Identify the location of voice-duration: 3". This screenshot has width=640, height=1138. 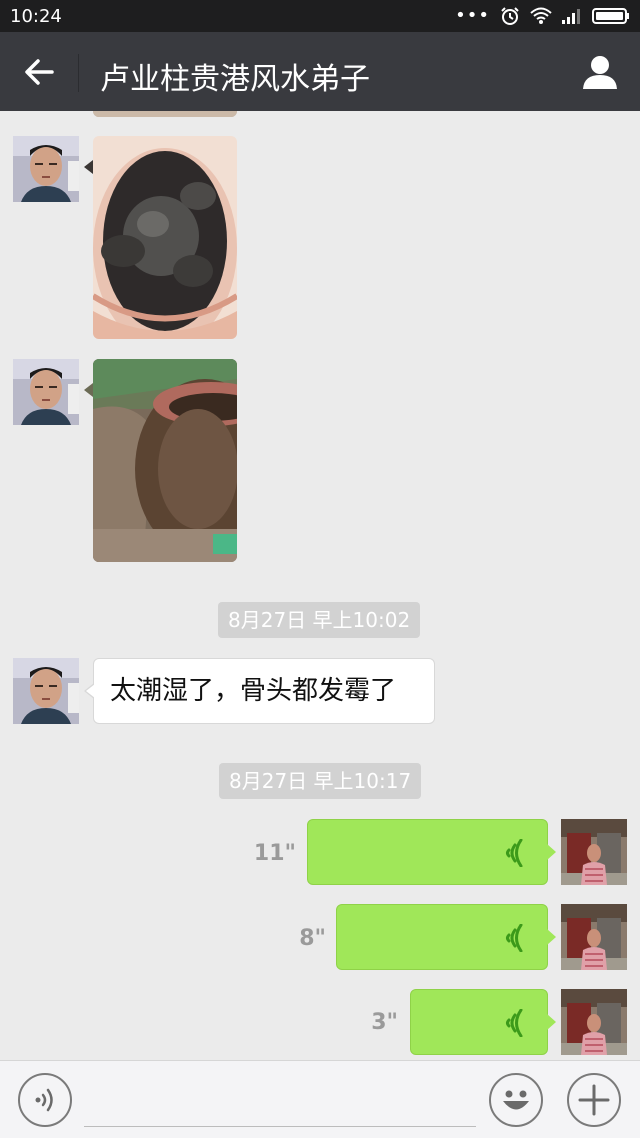
(384, 1022).